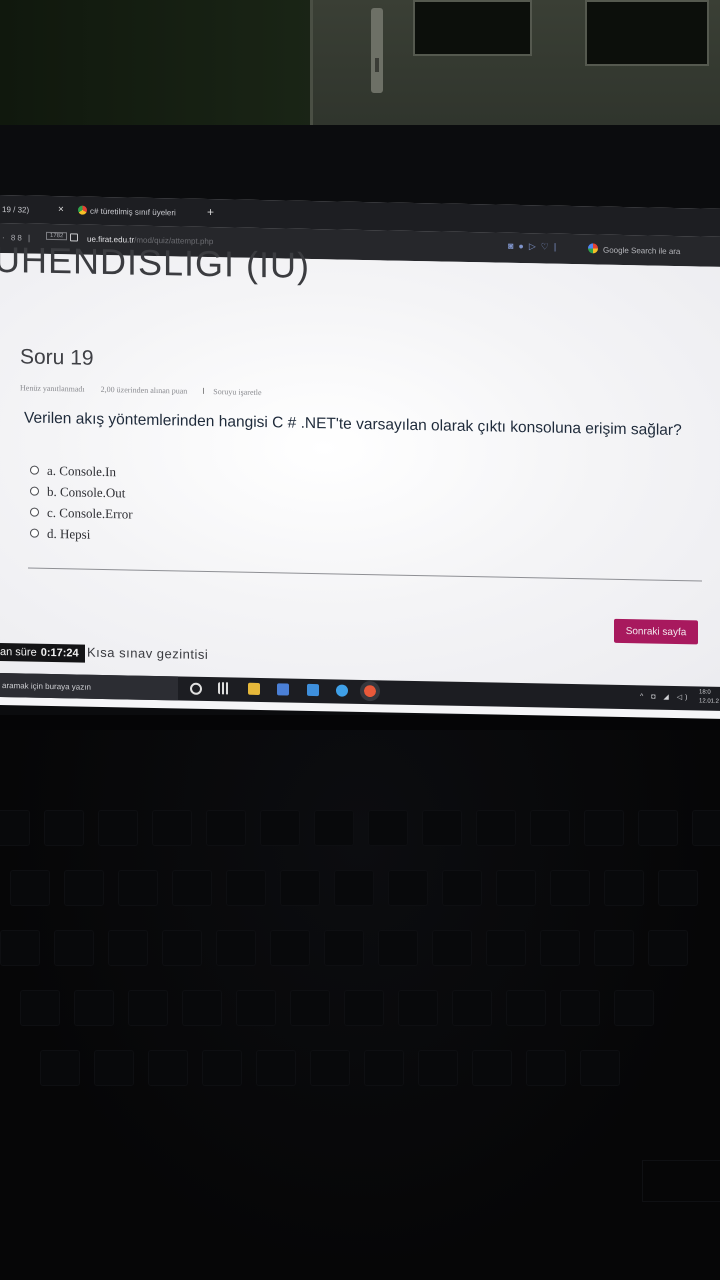  What do you see at coordinates (224, 688) in the screenshot?
I see `task-view-icon` at bounding box center [224, 688].